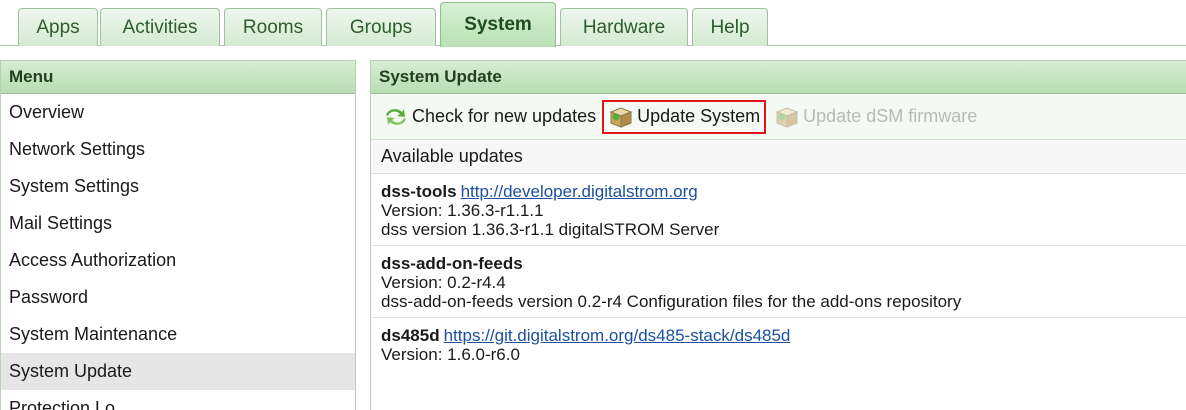  Describe the element at coordinates (410, 335) in the screenshot. I see `package-name: ds485d` at that location.